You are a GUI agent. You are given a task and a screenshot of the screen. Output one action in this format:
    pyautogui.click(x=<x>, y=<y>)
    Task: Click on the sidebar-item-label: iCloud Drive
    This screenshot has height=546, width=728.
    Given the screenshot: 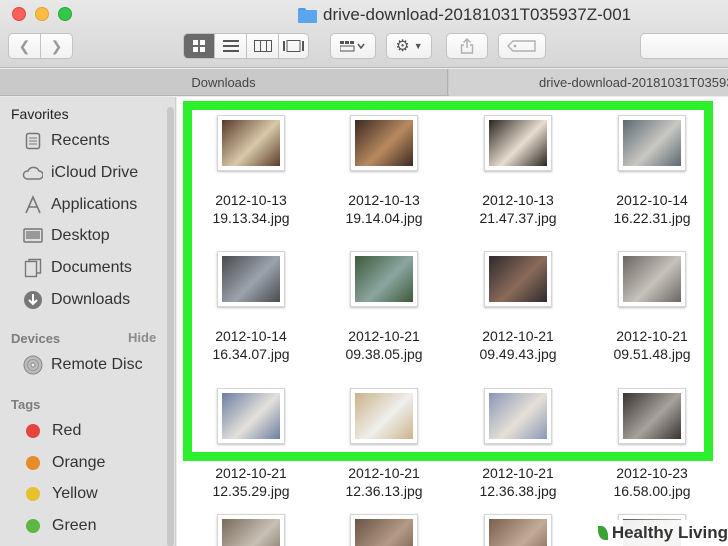 What is the action you would take?
    pyautogui.click(x=95, y=172)
    